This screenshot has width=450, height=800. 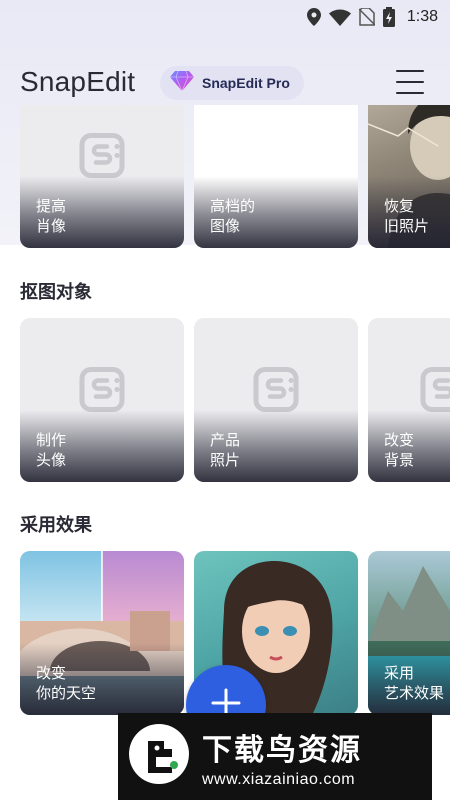 I want to click on card-enhance-portrait: 提高 肖像, so click(x=102, y=176).